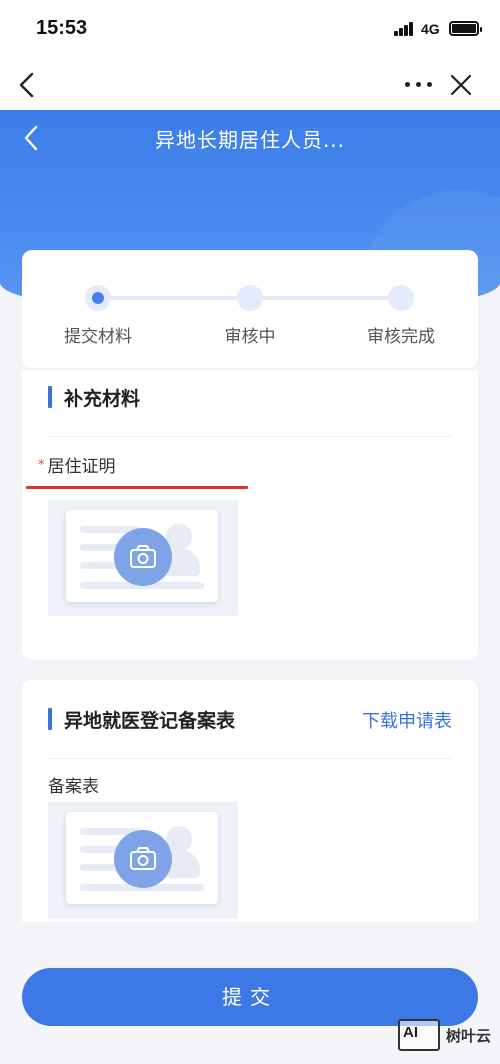  What do you see at coordinates (465, 28) in the screenshot?
I see `battery-icon` at bounding box center [465, 28].